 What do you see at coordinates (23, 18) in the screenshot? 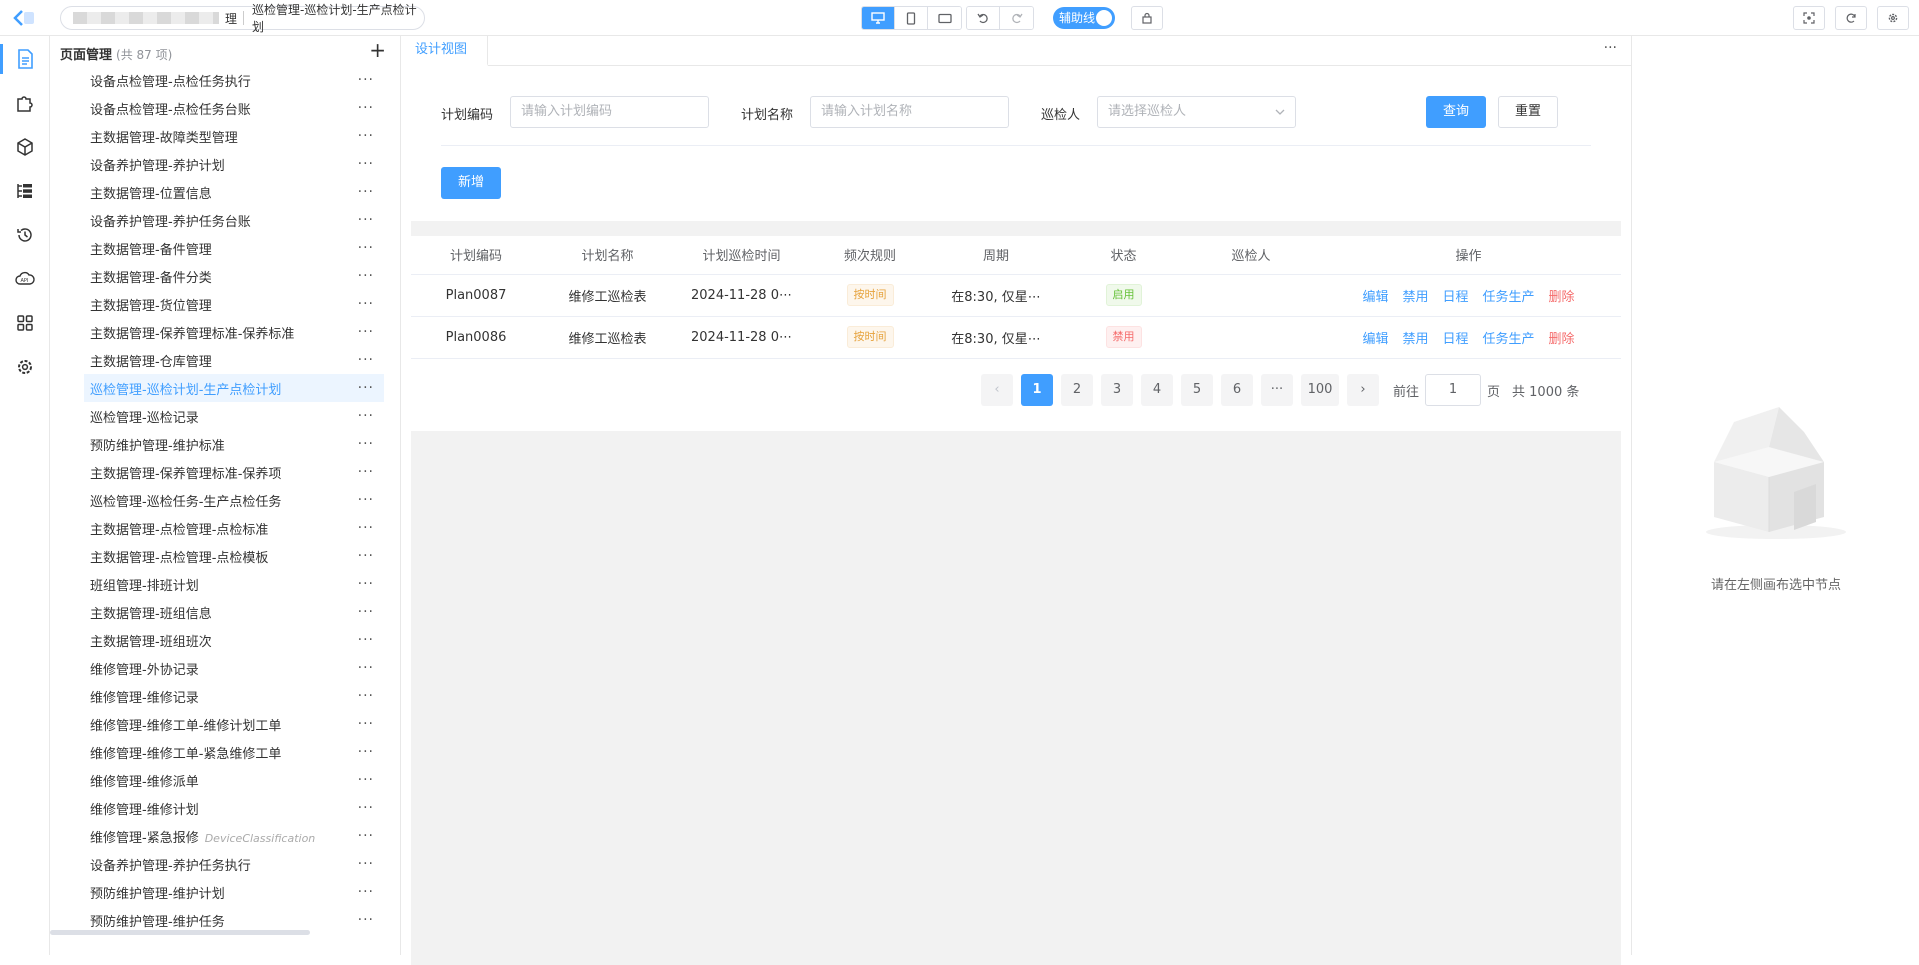
I see `back-icon` at bounding box center [23, 18].